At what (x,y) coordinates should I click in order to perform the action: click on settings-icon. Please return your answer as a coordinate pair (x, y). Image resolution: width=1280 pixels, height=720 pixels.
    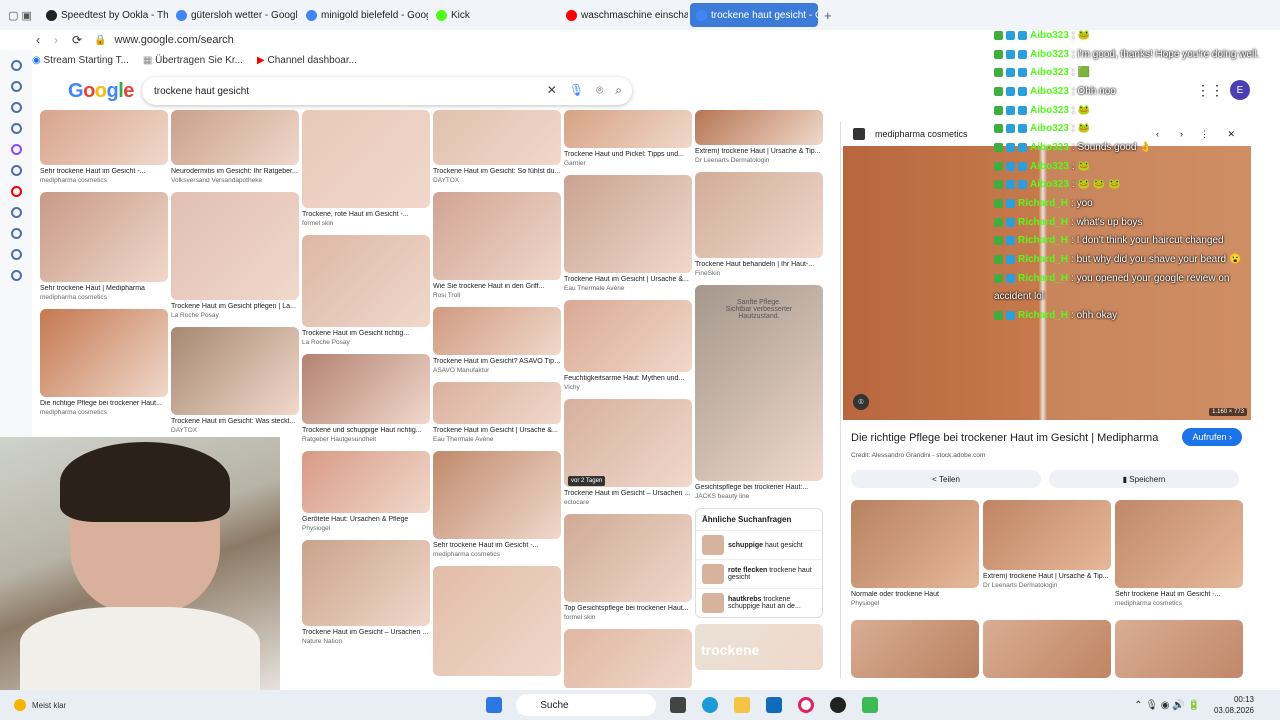
    Looking at the image, I should click on (16, 275).